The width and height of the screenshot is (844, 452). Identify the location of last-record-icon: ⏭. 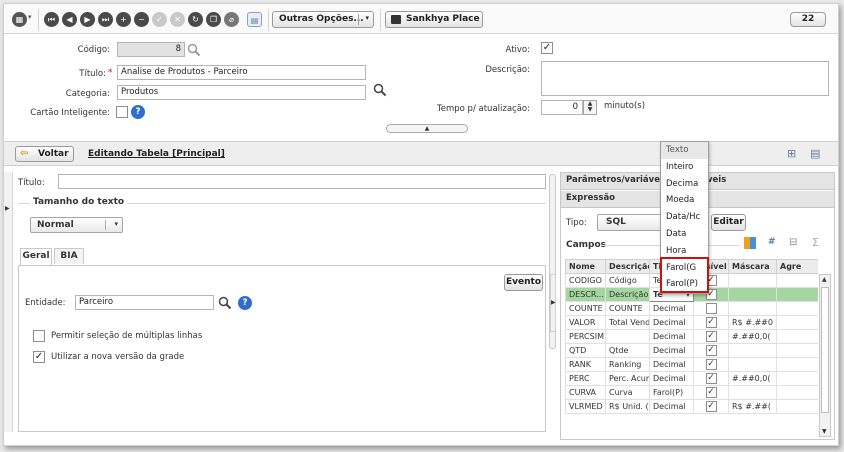
(105, 19).